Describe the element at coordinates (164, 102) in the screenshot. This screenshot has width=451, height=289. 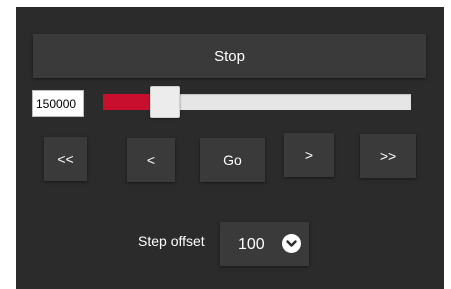
I see `slider-thumb` at that location.